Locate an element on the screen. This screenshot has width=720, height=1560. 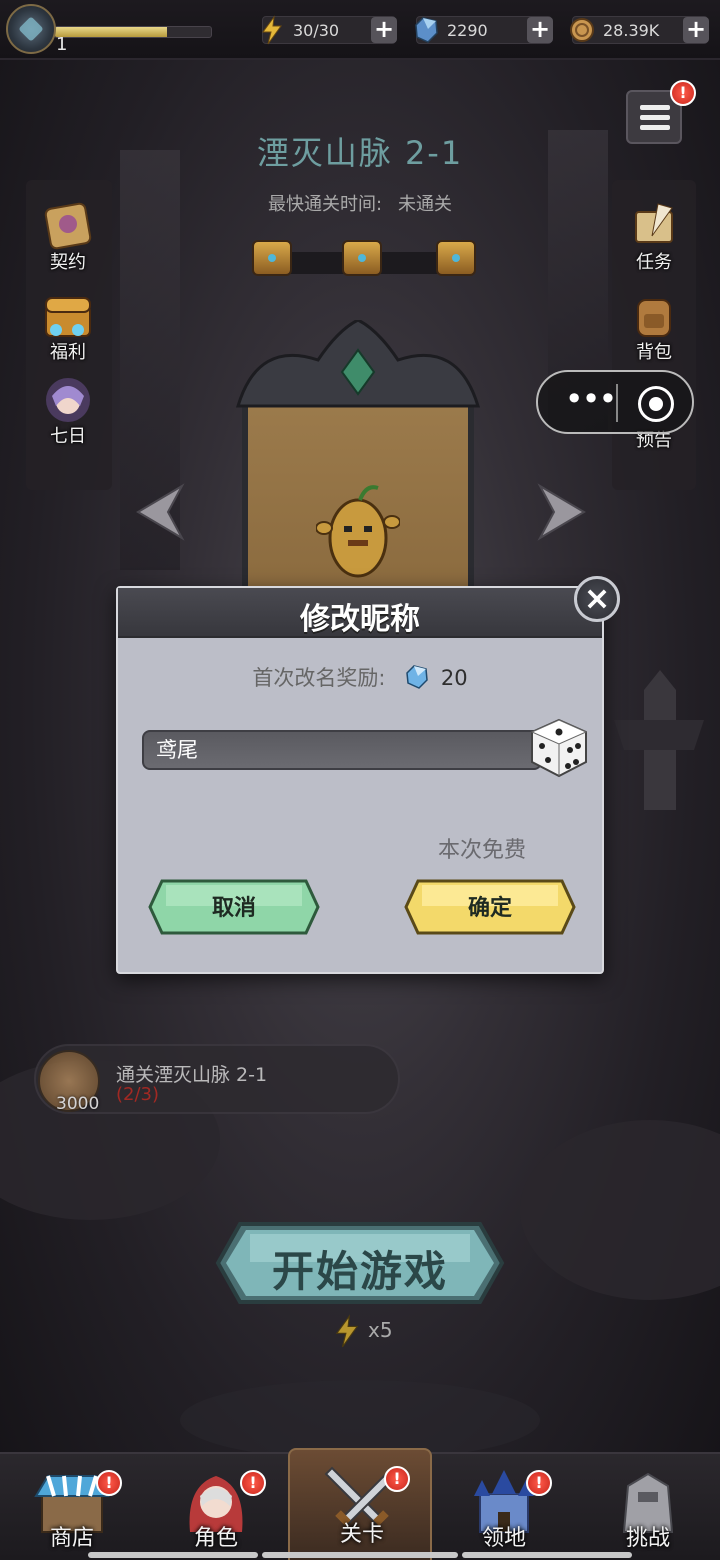
confirm-button-label: 确定 is located at coordinates (489, 908).